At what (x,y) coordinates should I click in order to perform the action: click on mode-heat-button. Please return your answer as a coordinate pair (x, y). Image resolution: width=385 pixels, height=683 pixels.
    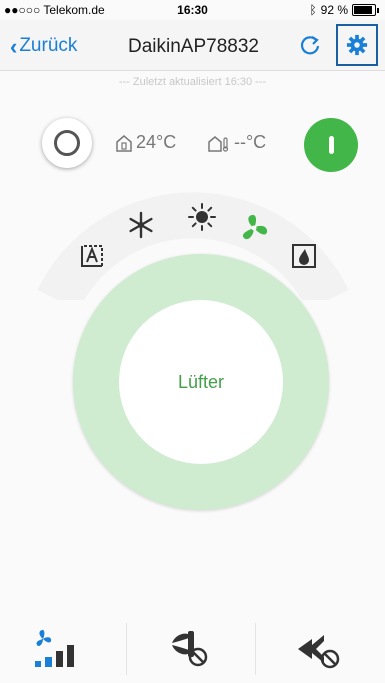
    Looking at the image, I should click on (202, 217).